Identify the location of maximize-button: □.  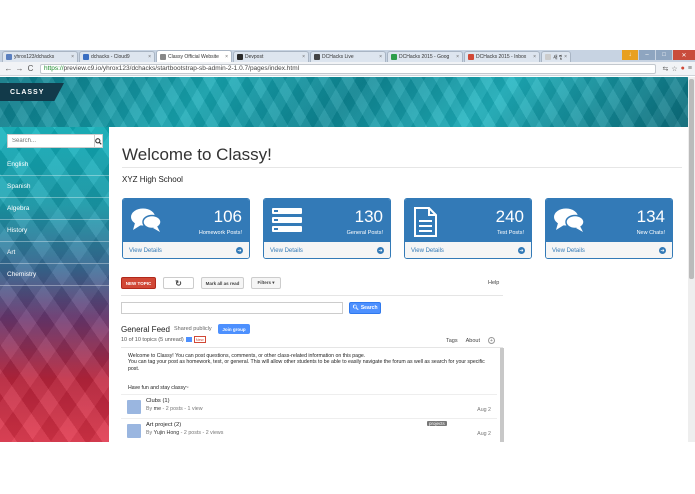
(664, 55).